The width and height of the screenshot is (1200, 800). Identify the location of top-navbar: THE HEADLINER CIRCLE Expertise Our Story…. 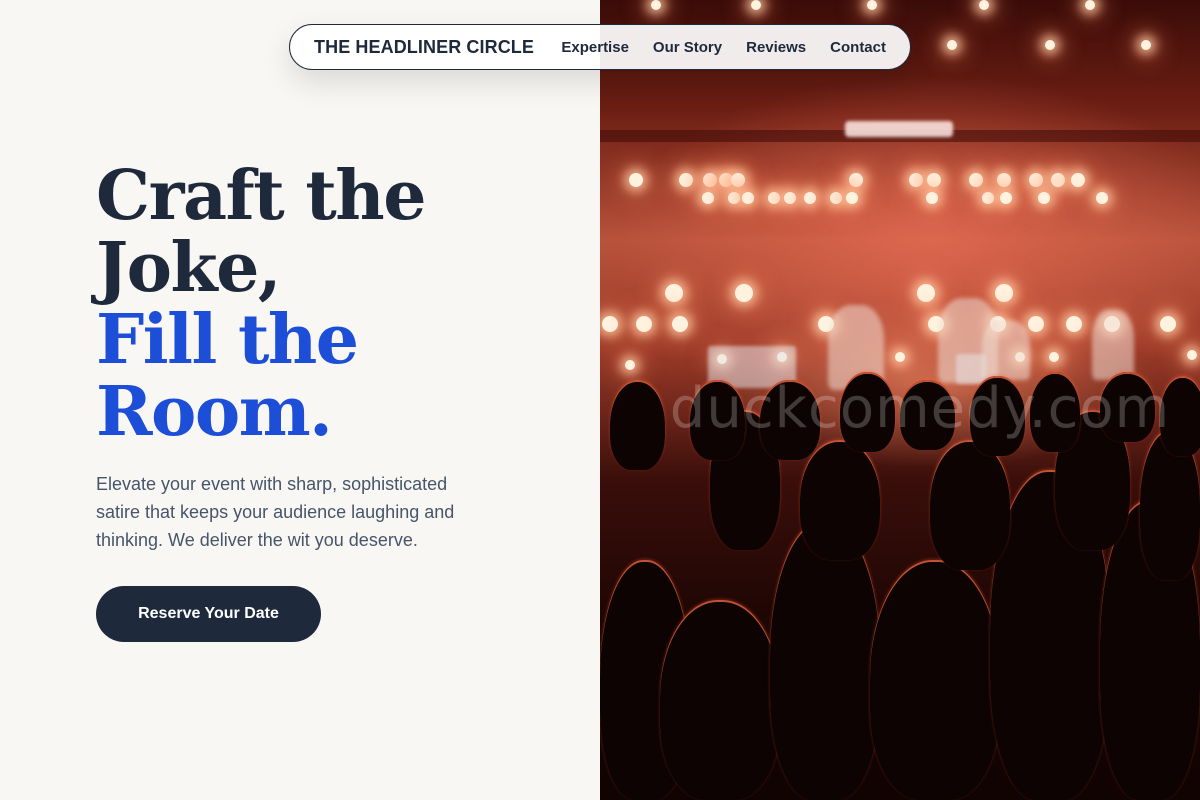
(600, 47).